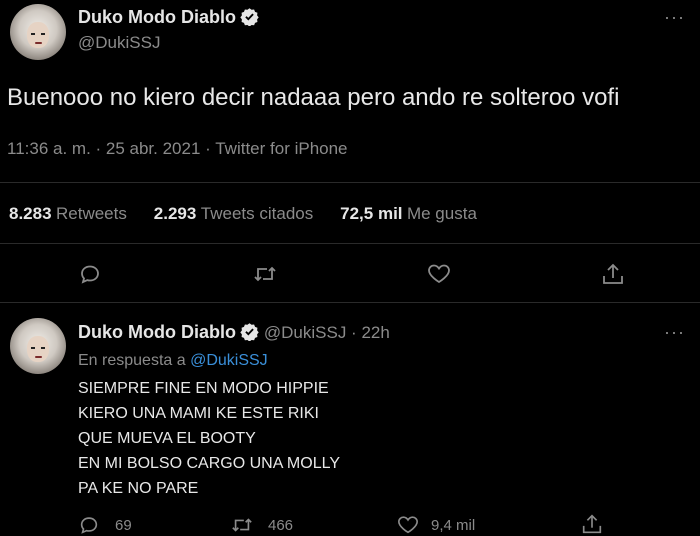 This screenshot has height=536, width=700. I want to click on reply-author-row: Duko Modo Diablo @DukiSSJ · 22h, so click(234, 332).